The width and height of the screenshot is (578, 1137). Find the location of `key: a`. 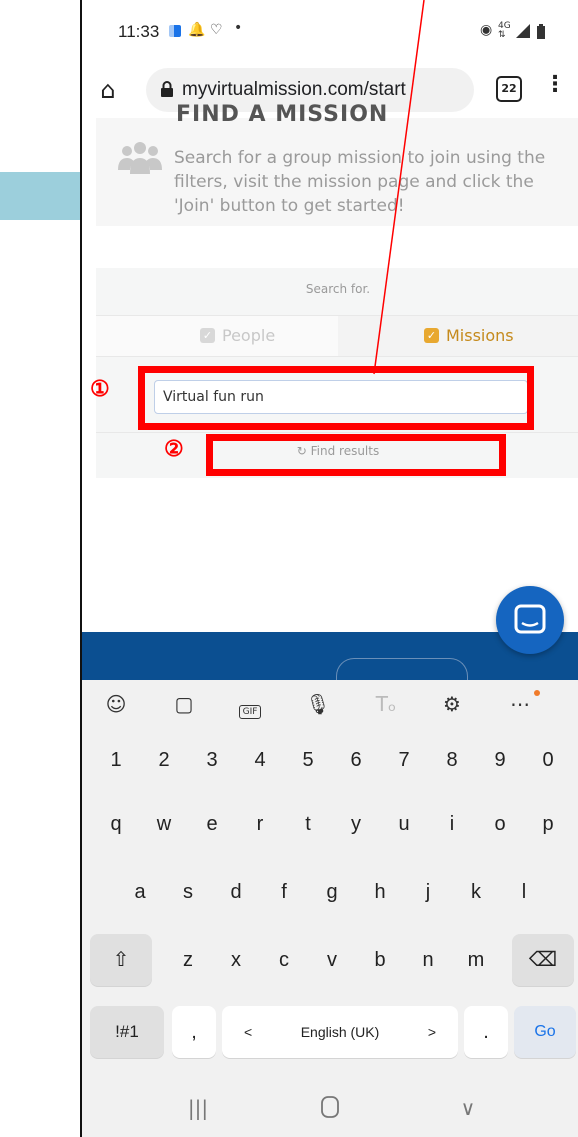

key: a is located at coordinates (140, 892).